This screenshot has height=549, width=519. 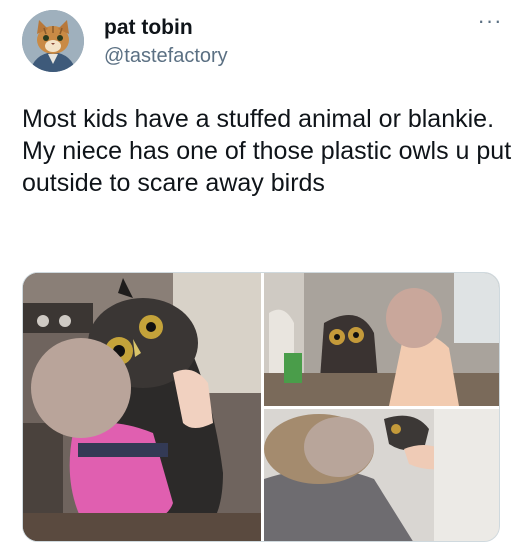 What do you see at coordinates (148, 28) in the screenshot?
I see `author-name: pat tobin` at bounding box center [148, 28].